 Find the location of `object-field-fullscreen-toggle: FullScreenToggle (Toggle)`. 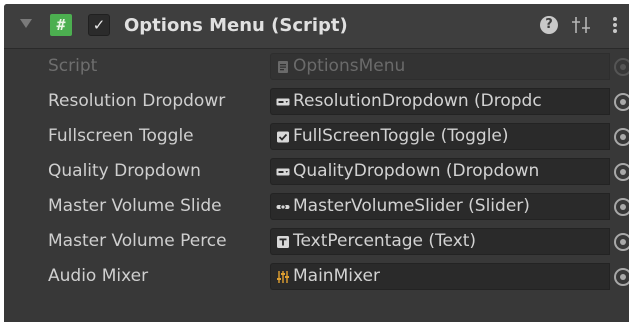

object-field-fullscreen-toggle: FullScreenToggle (Toggle) is located at coordinates (440, 136).